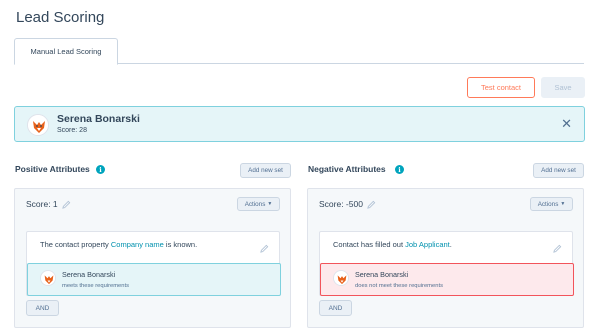  What do you see at coordinates (98, 119) in the screenshot?
I see `contact-name: Serena Bonarski` at bounding box center [98, 119].